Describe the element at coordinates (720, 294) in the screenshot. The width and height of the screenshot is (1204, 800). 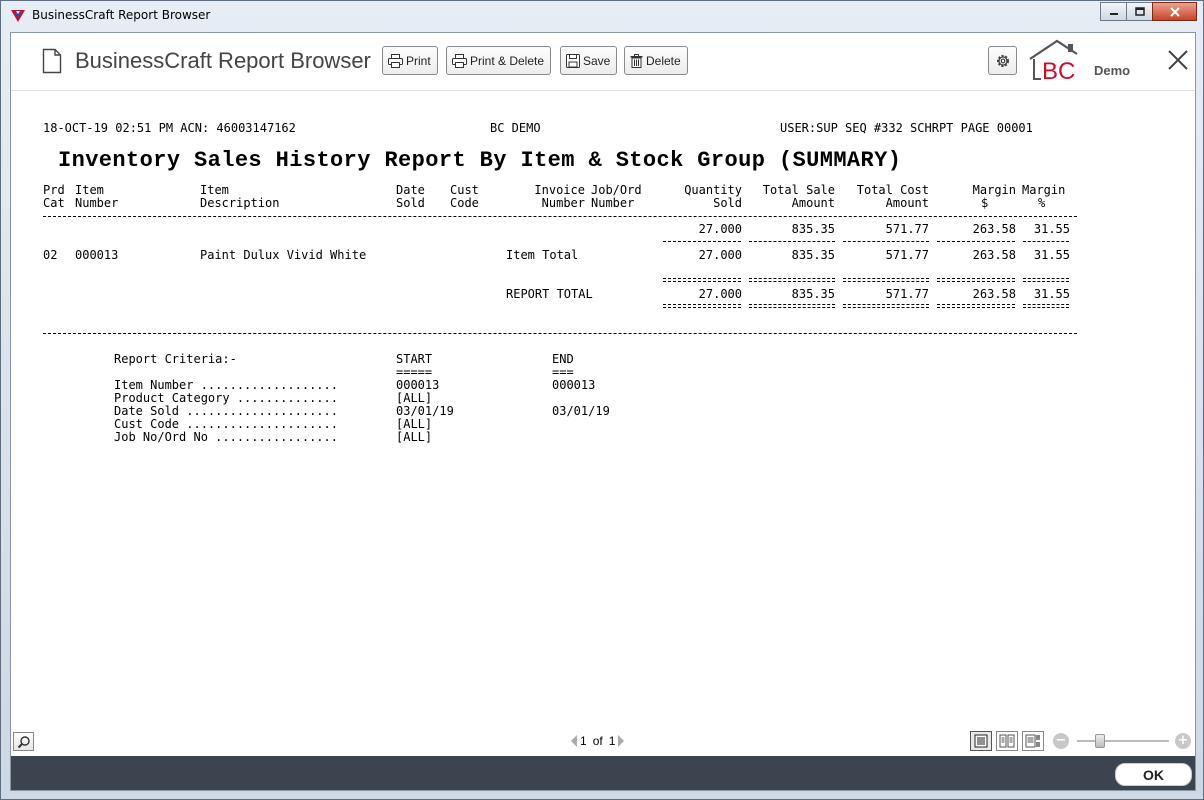
I see `report-total-quantity: 27.000` at that location.